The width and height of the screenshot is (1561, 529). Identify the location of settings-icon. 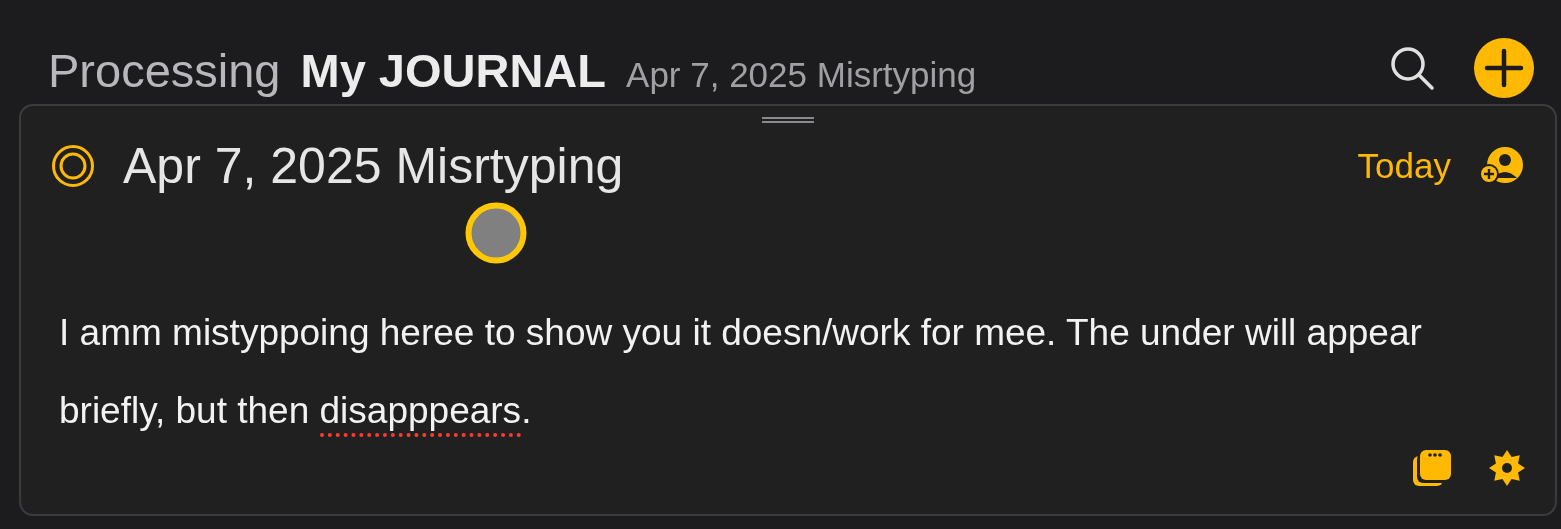
(1507, 468).